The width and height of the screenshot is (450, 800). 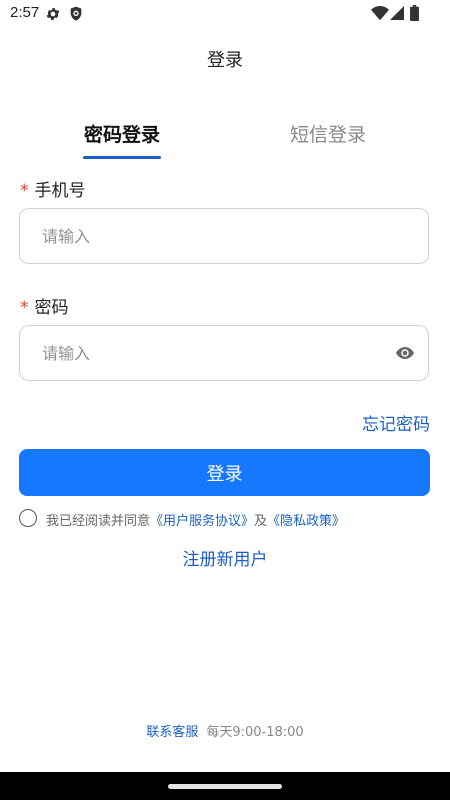 I want to click on phone-input-box, so click(x=224, y=236).